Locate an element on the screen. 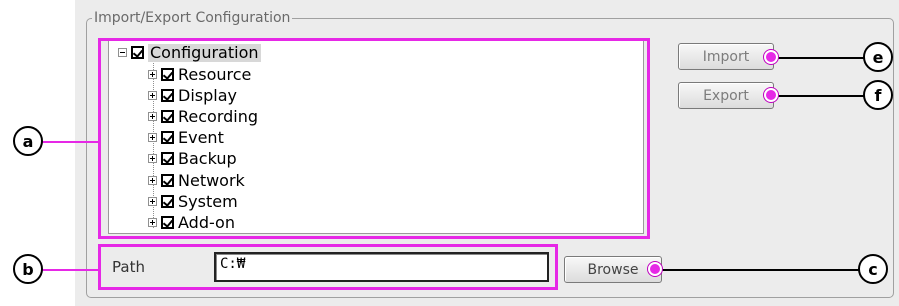 The width and height of the screenshot is (899, 306). callout-b: b is located at coordinates (28, 269).